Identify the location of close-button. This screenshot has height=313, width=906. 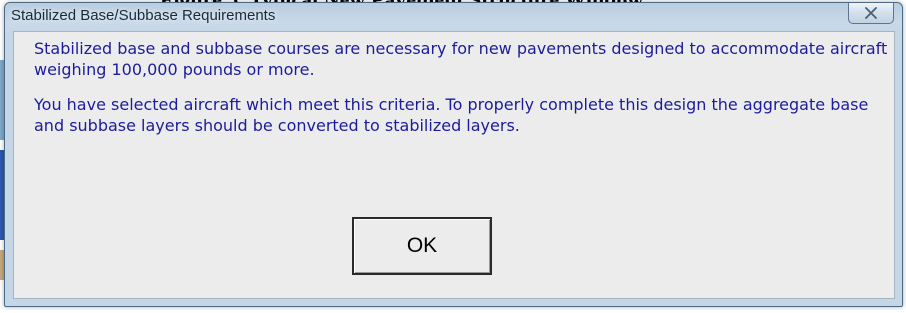
(871, 13).